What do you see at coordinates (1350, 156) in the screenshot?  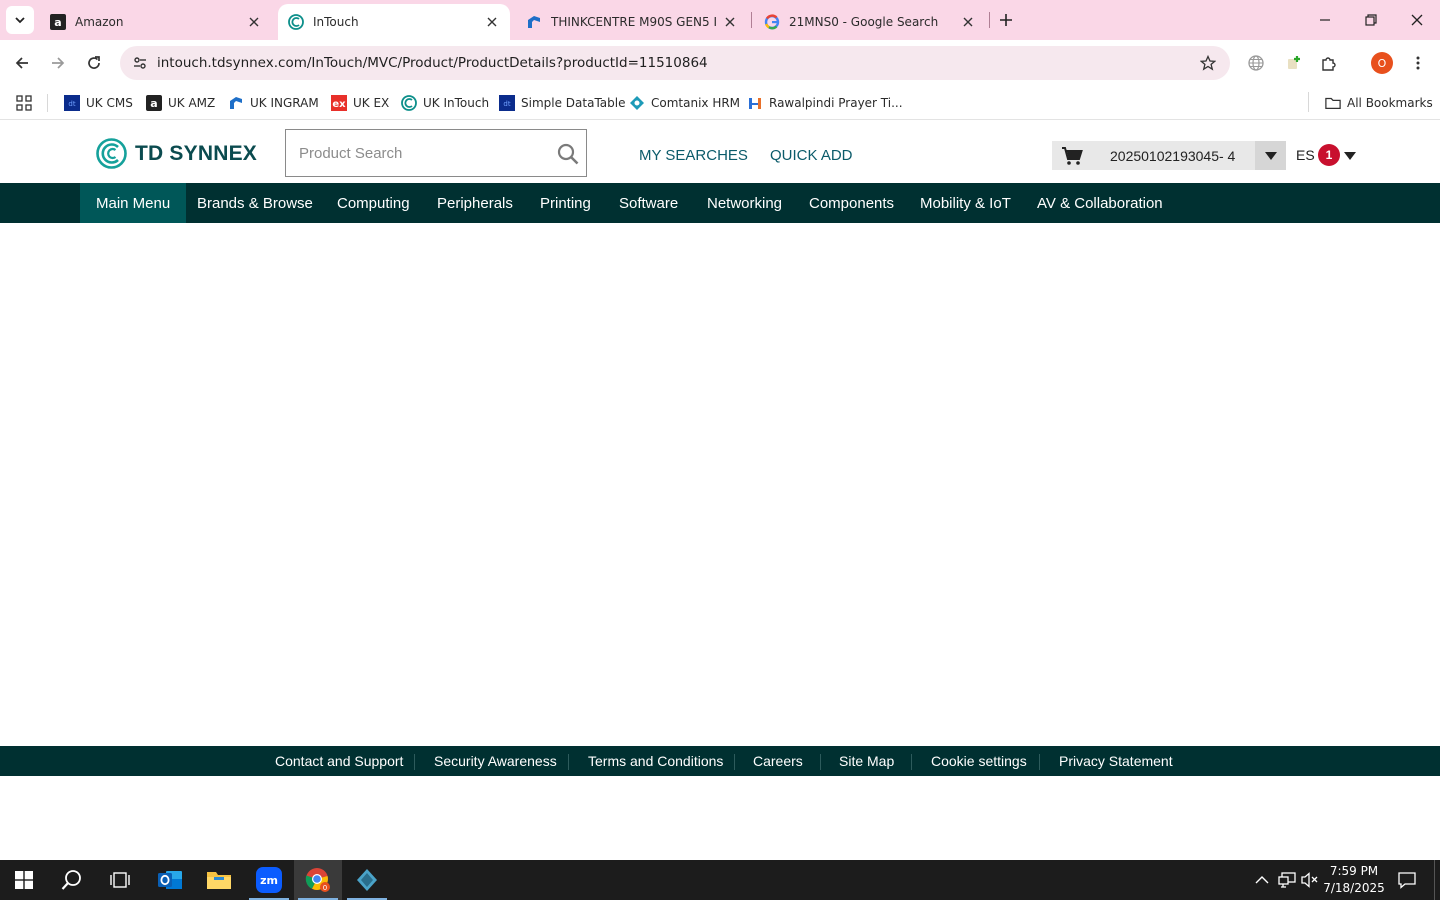 I see `user-menu-caret` at bounding box center [1350, 156].